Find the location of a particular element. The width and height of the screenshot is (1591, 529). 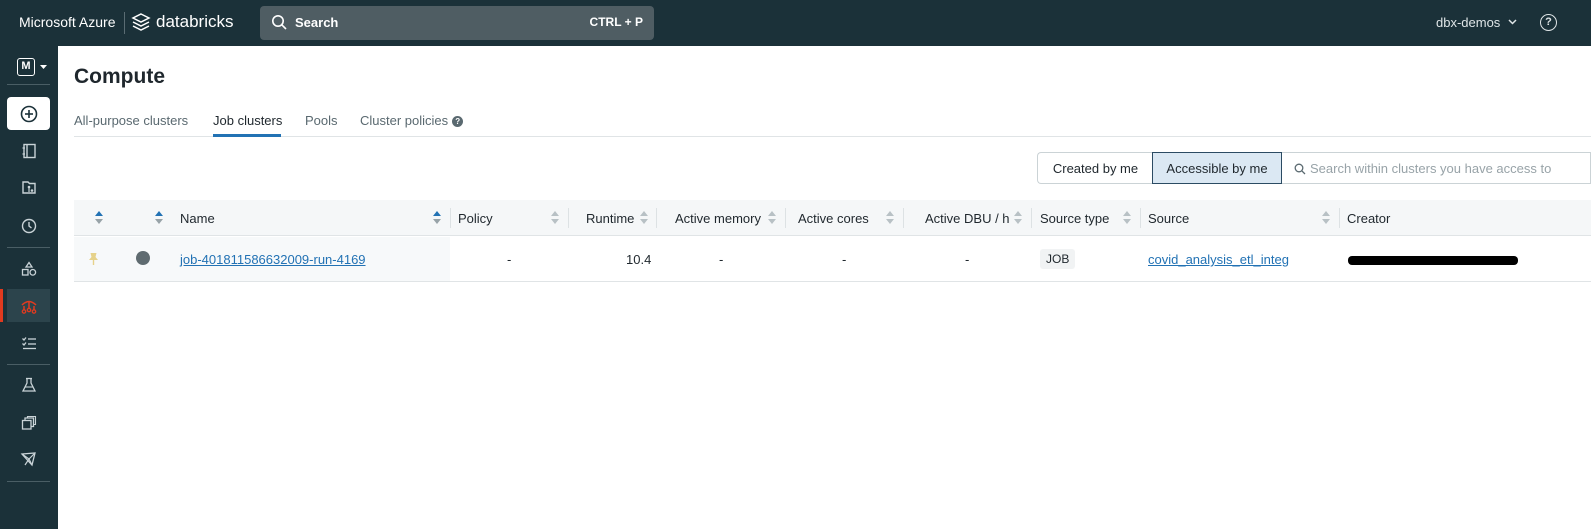

sidebar-item-experiments is located at coordinates (28, 384).